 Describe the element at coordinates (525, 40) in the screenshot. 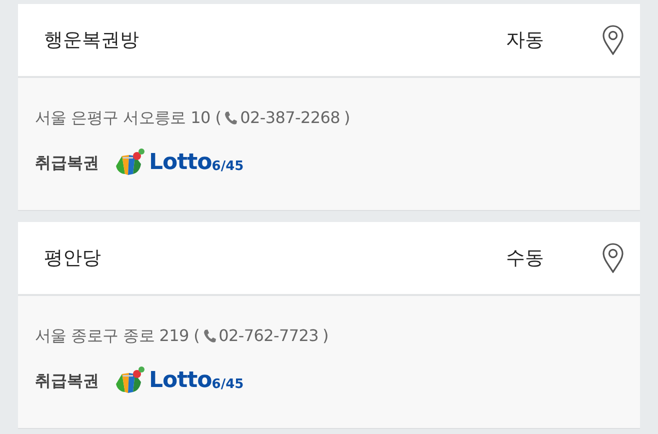

I see `sale-type: 자동` at that location.